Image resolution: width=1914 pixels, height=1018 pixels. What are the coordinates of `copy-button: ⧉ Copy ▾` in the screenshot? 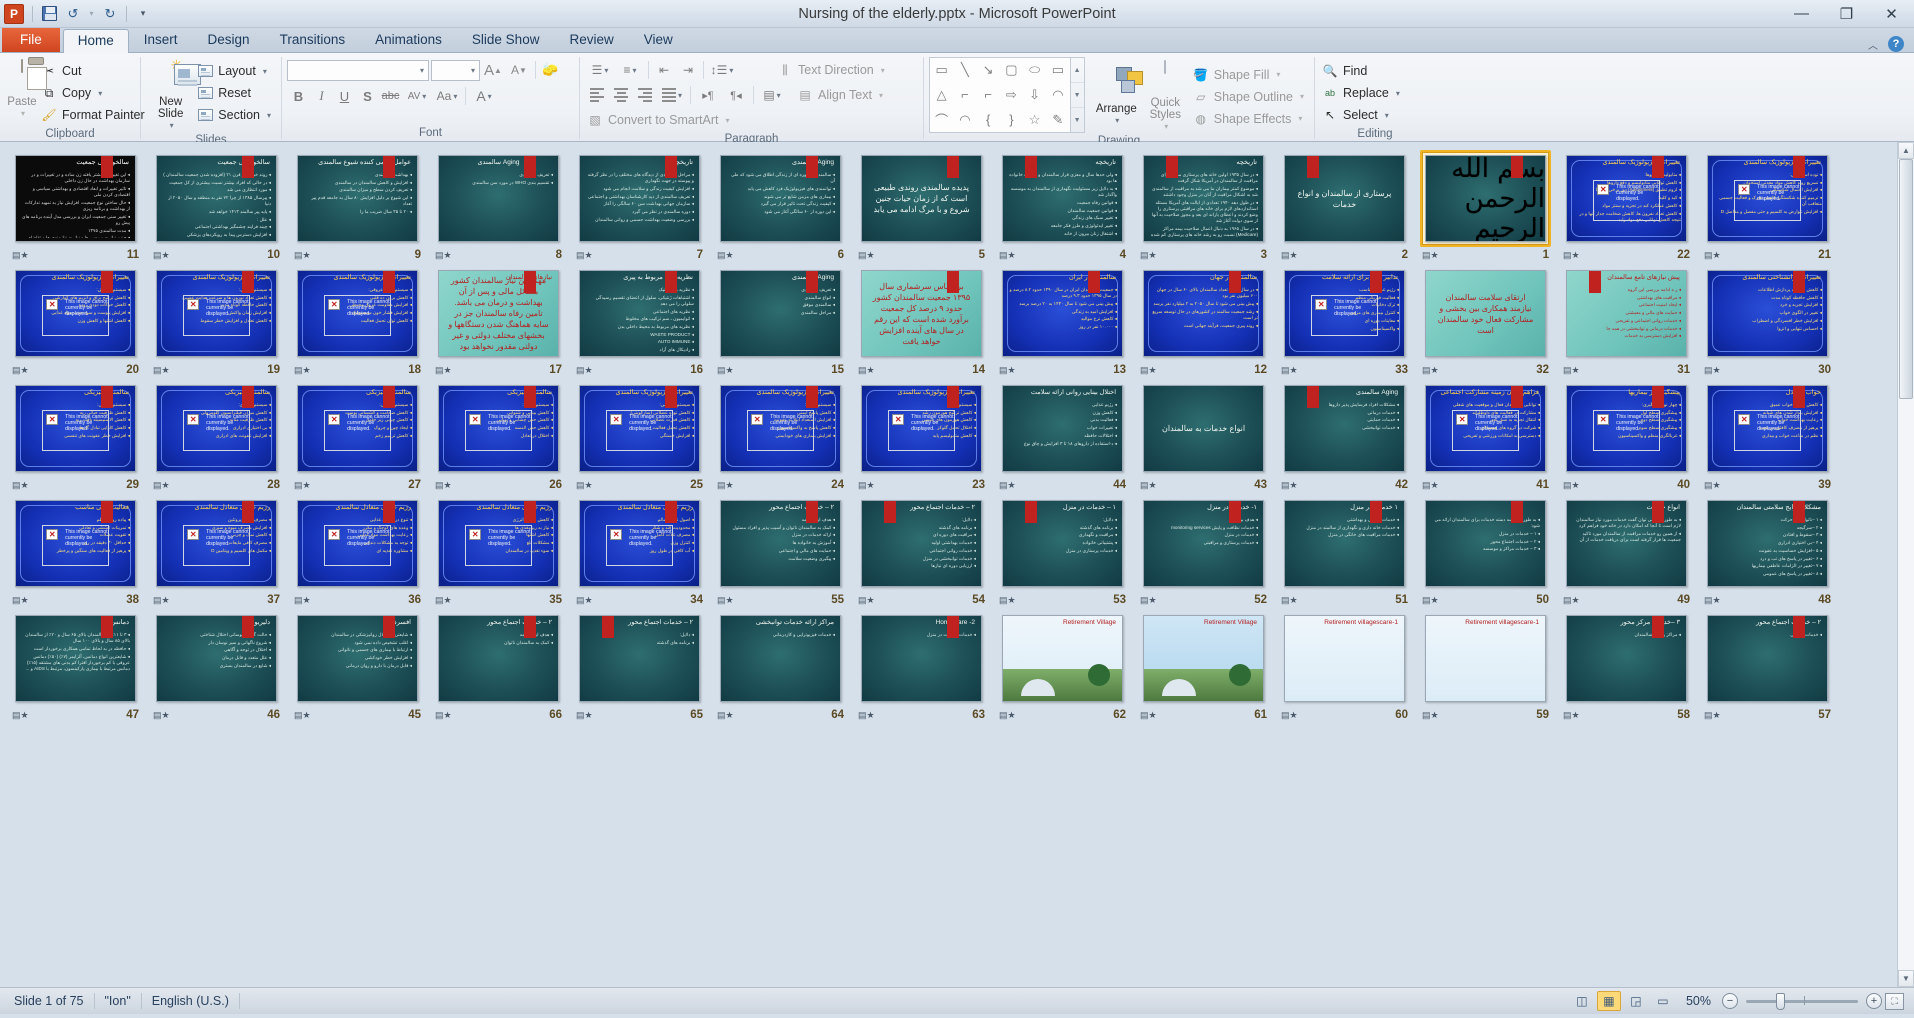 It's located at (94, 93).